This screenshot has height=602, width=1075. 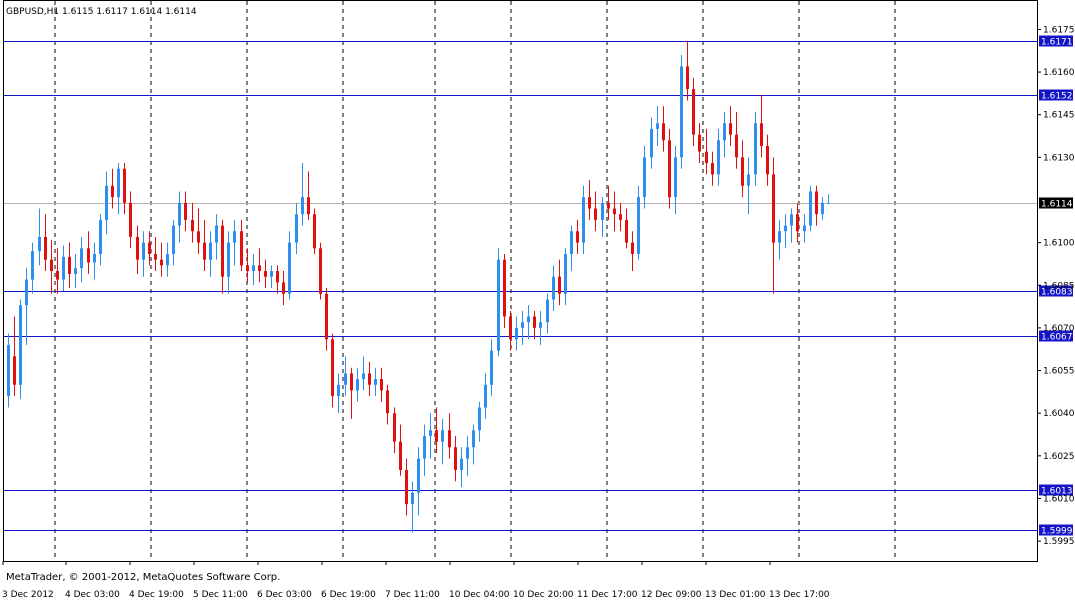 I want to click on price-tick-label: 1.5995, so click(x=1059, y=542).